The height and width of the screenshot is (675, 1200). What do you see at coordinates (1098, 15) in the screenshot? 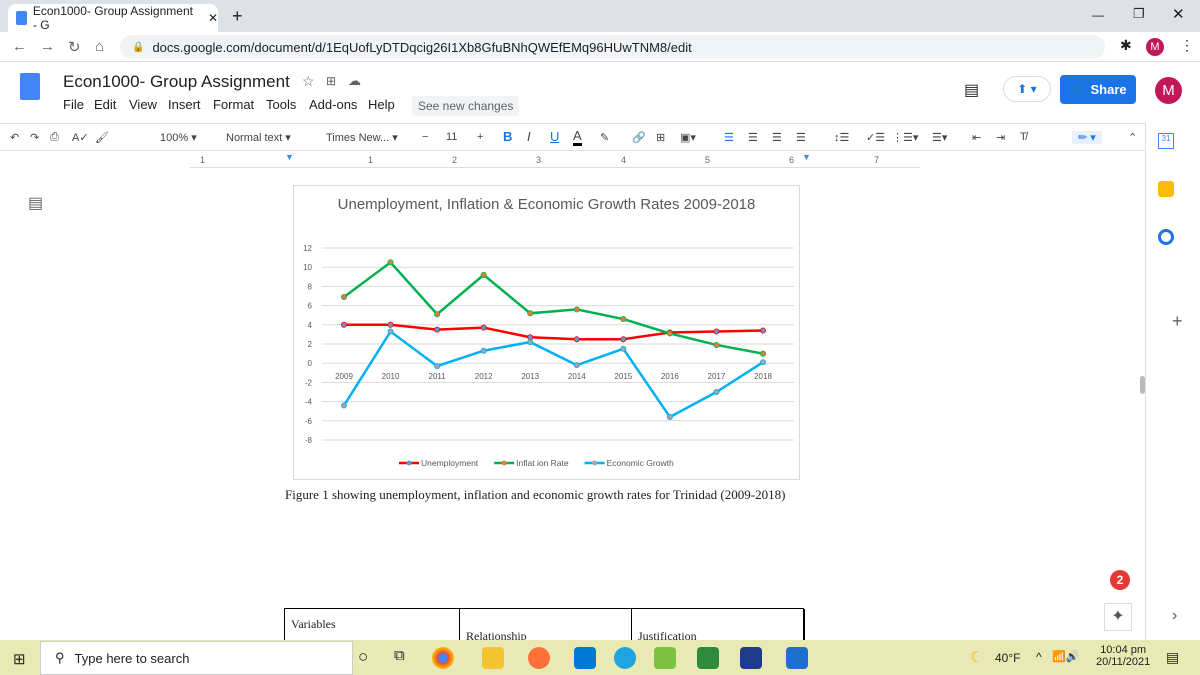
I see `minimize-button: —` at bounding box center [1098, 15].